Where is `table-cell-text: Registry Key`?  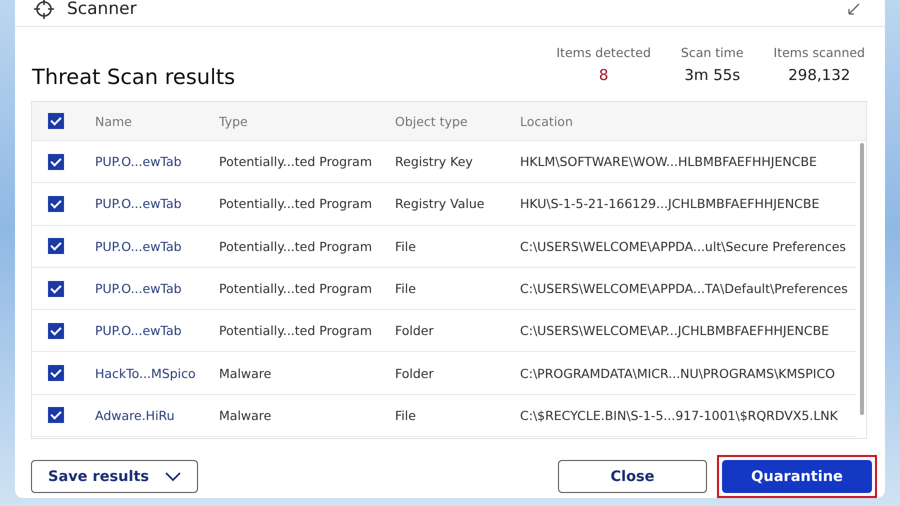 table-cell-text: Registry Key is located at coordinates (434, 162).